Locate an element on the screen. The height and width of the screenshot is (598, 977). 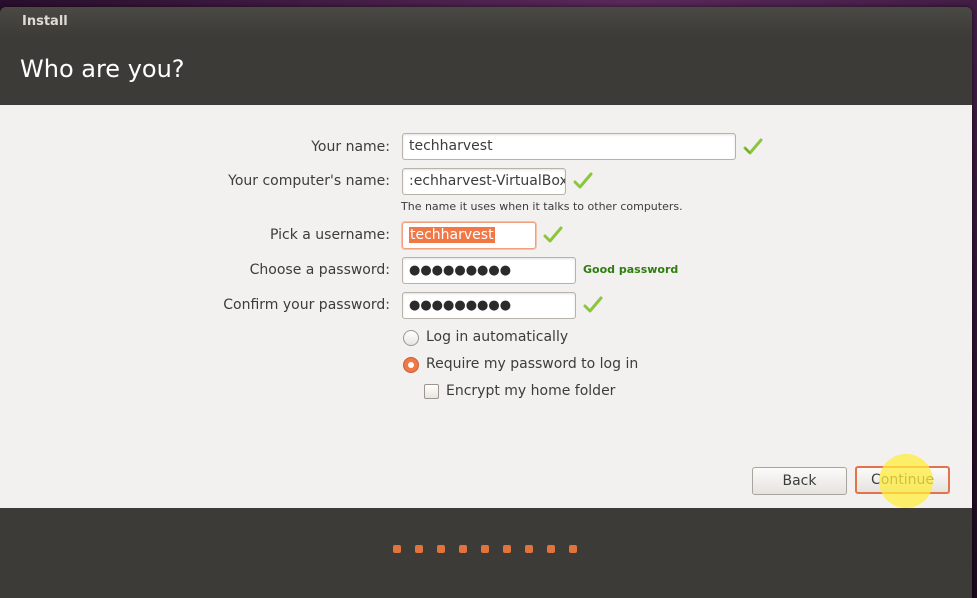
confirm-password-field: ●●●●●●●●● is located at coordinates (489, 305).